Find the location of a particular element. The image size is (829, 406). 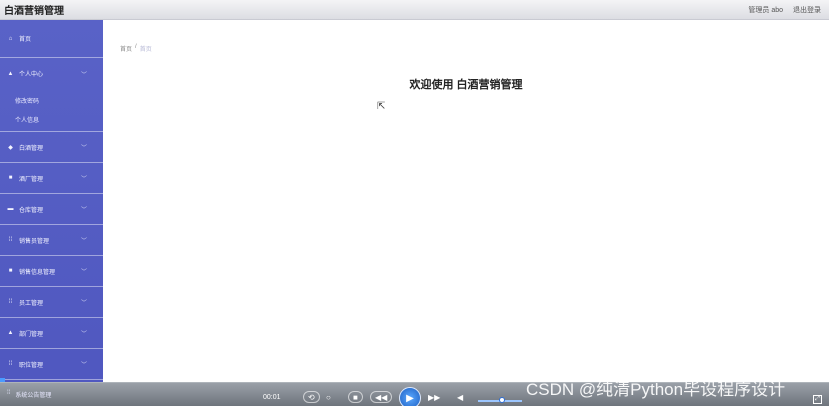

sidebar-item-personal-center: ▲ 个人中心 ﹀ is located at coordinates (51, 73).